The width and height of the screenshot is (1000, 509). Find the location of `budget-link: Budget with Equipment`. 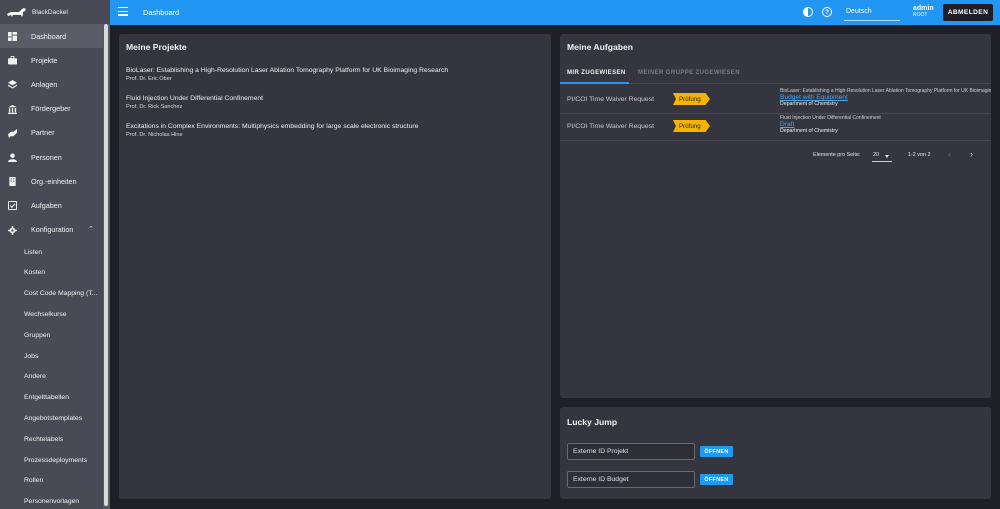

budget-link: Budget with Equipment is located at coordinates (885, 97).